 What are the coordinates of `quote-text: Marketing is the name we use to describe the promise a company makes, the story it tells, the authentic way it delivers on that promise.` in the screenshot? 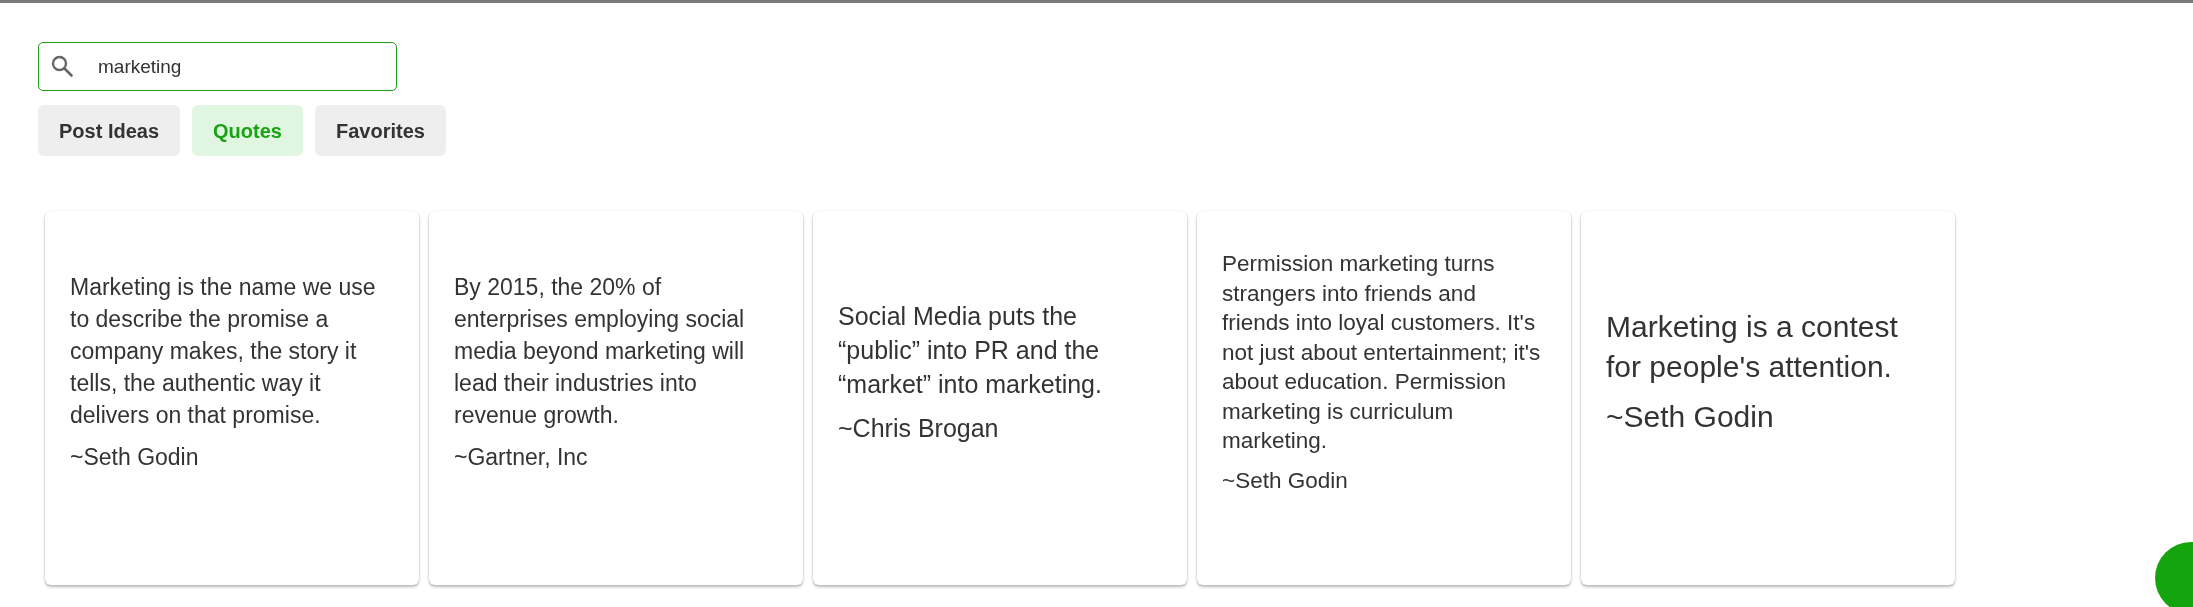 It's located at (223, 351).